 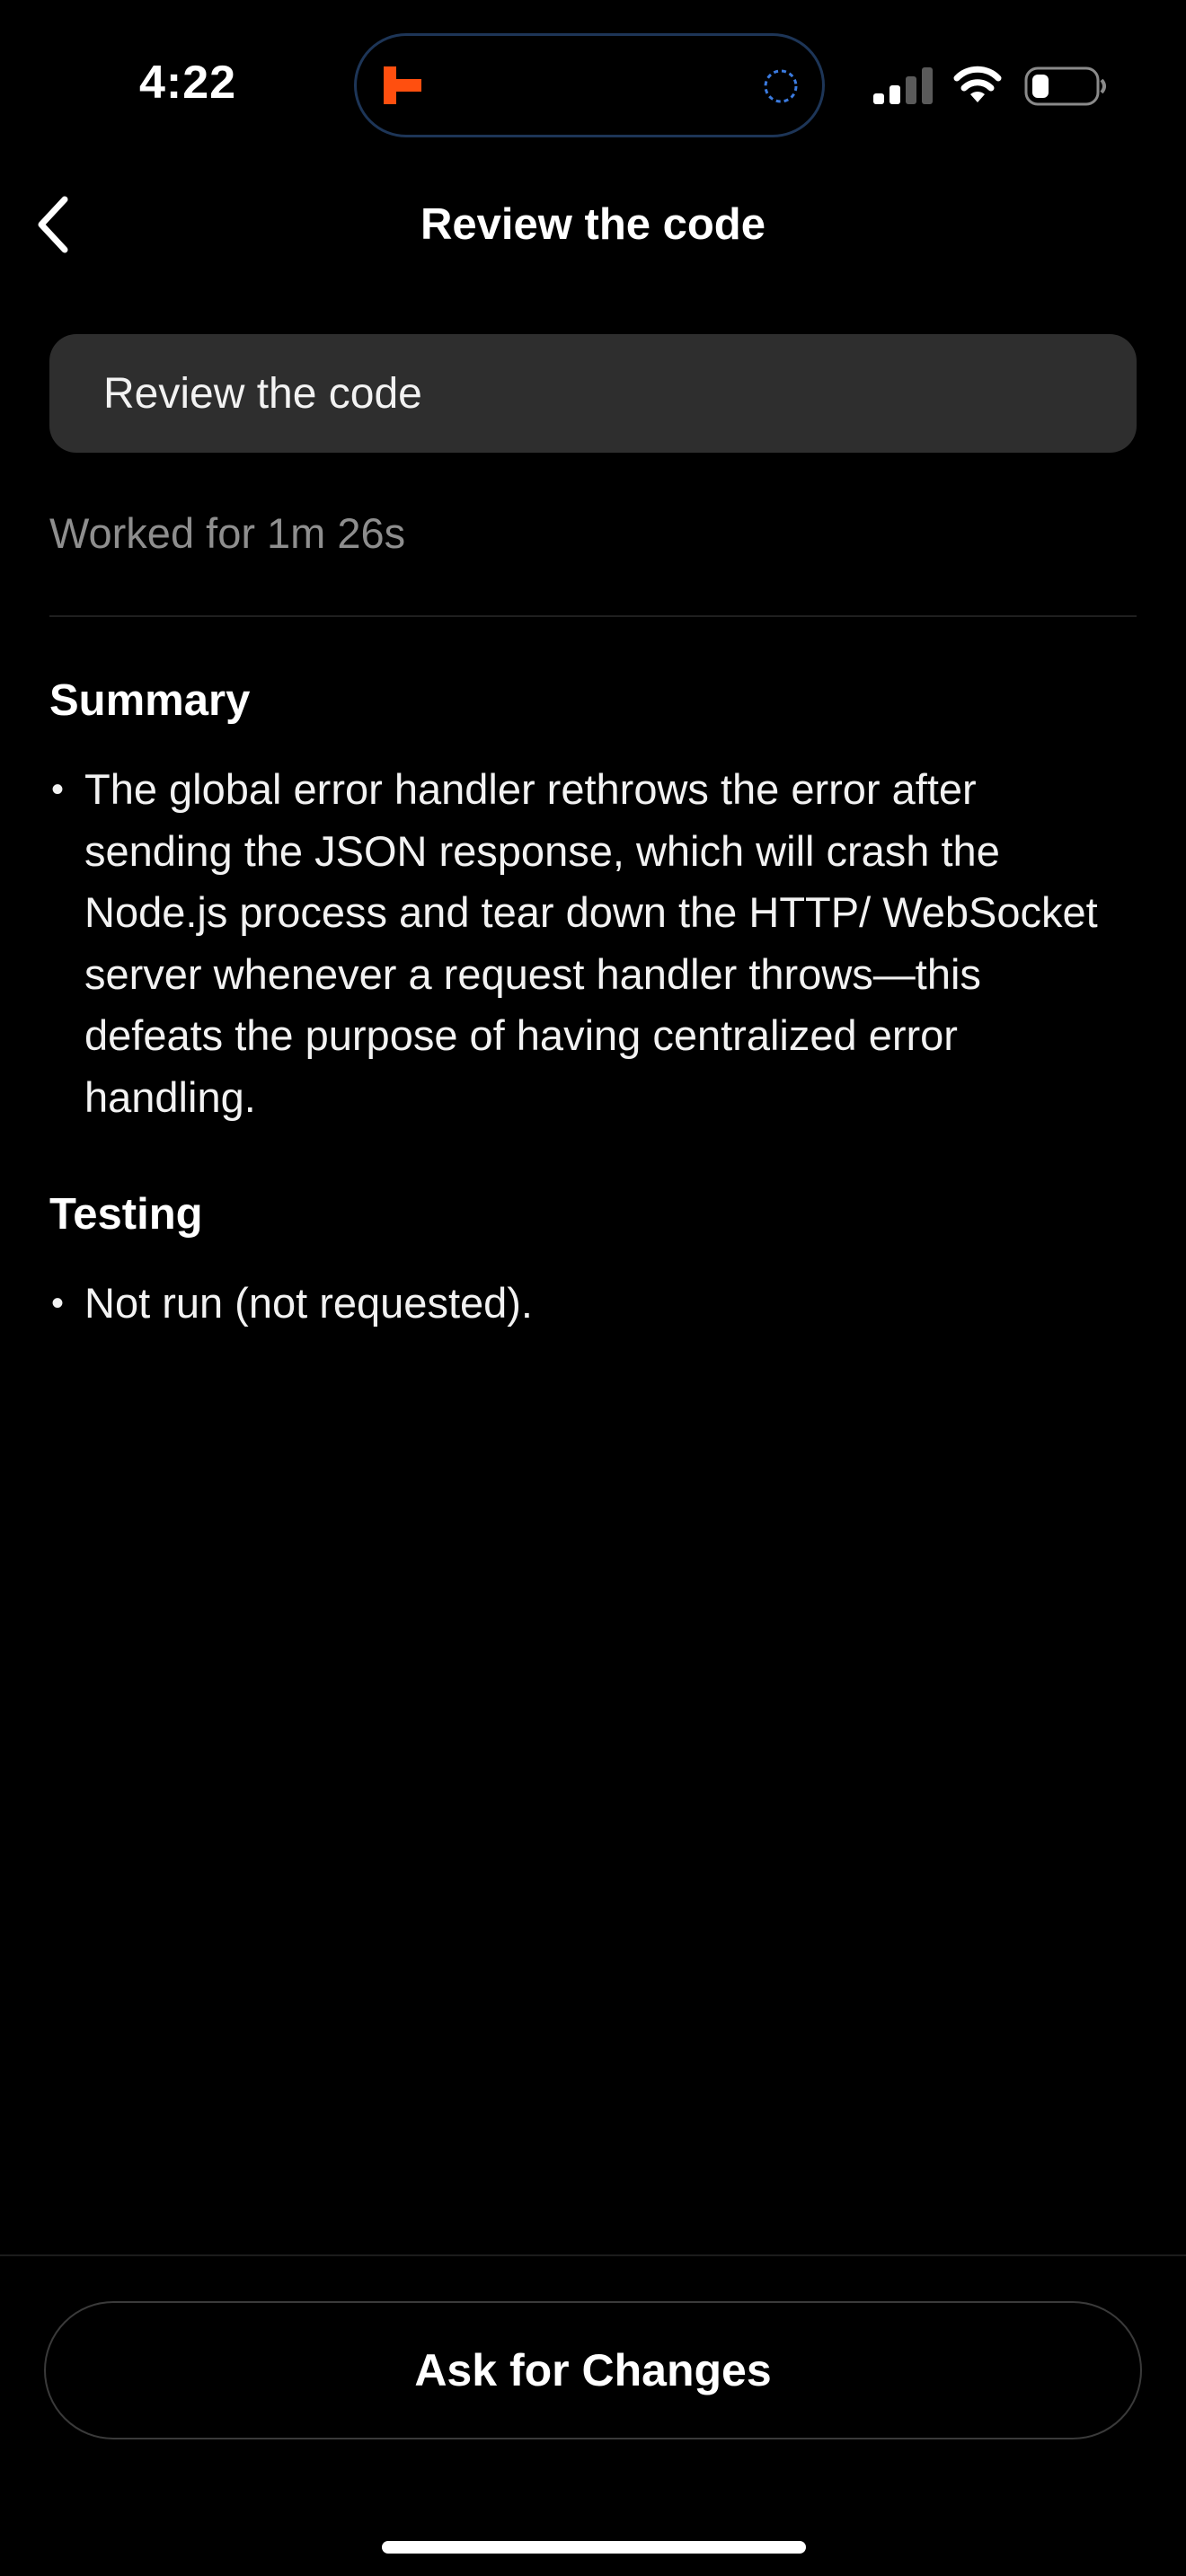 I want to click on prompt-text: Review the code, so click(x=262, y=393).